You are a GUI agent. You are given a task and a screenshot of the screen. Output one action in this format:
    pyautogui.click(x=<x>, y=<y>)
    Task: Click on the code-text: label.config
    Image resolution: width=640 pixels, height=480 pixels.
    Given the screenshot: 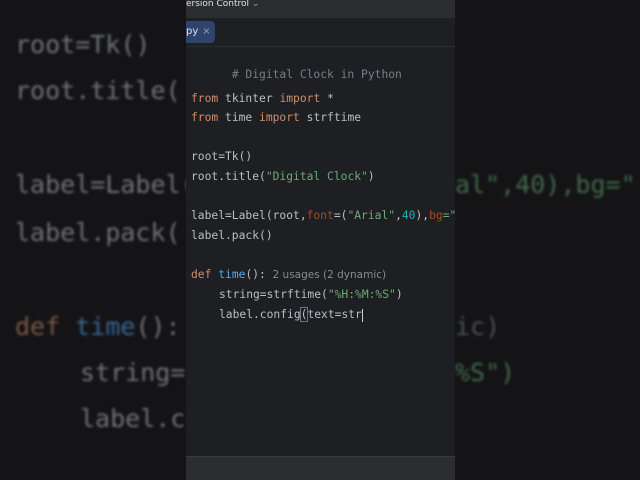 What is the action you would take?
    pyautogui.click(x=260, y=314)
    